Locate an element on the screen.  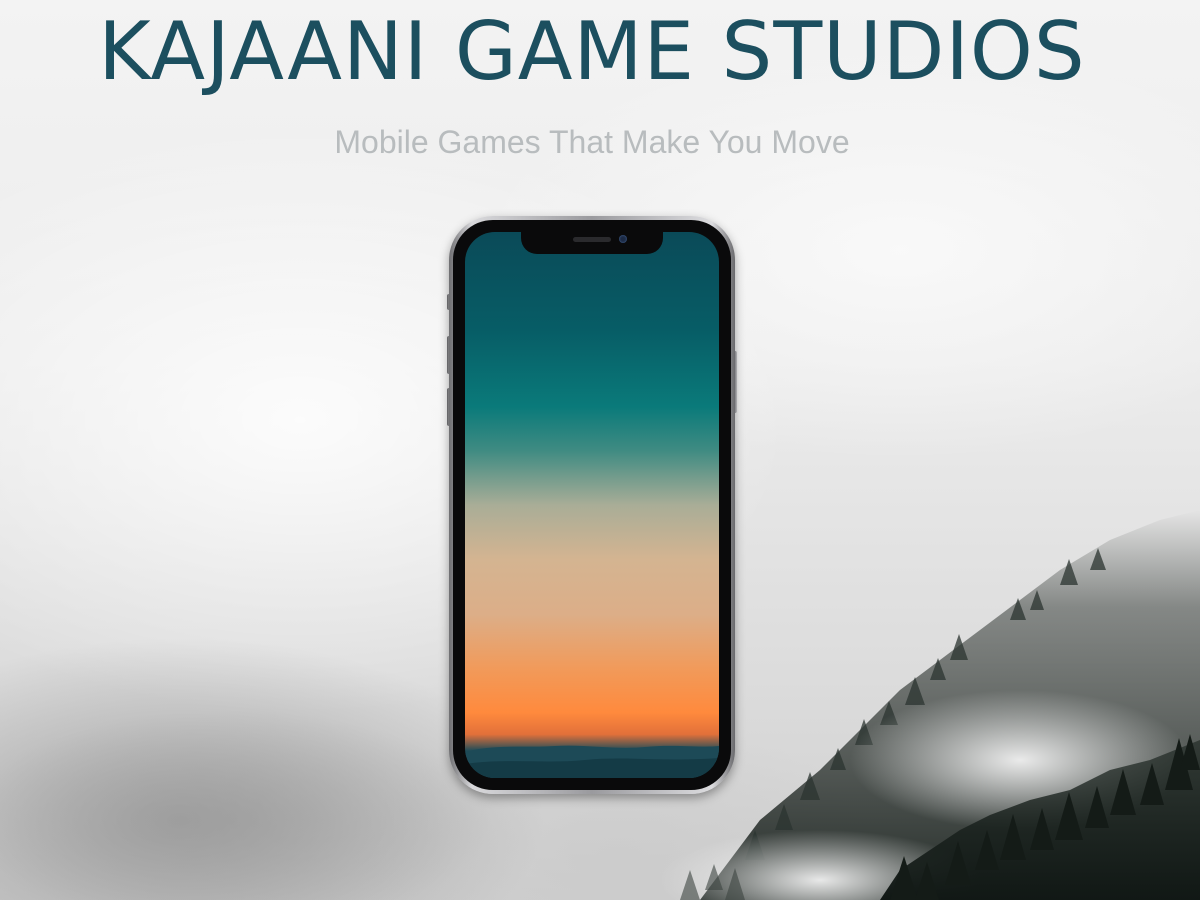
wallpaper-dunes is located at coordinates (592, 761).